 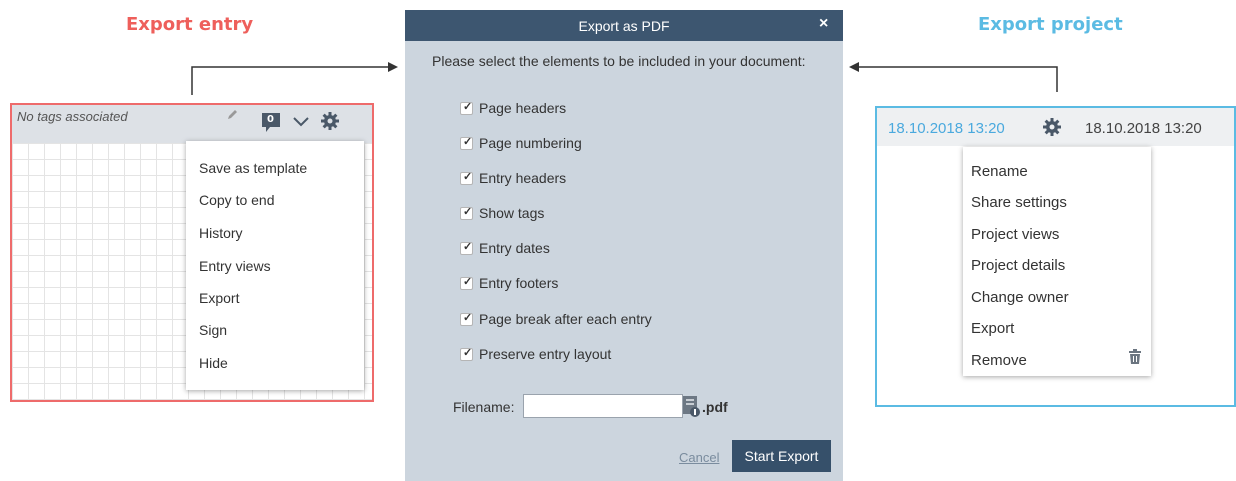 I want to click on menu-item-copy-to-end: Copy to end, so click(x=237, y=200).